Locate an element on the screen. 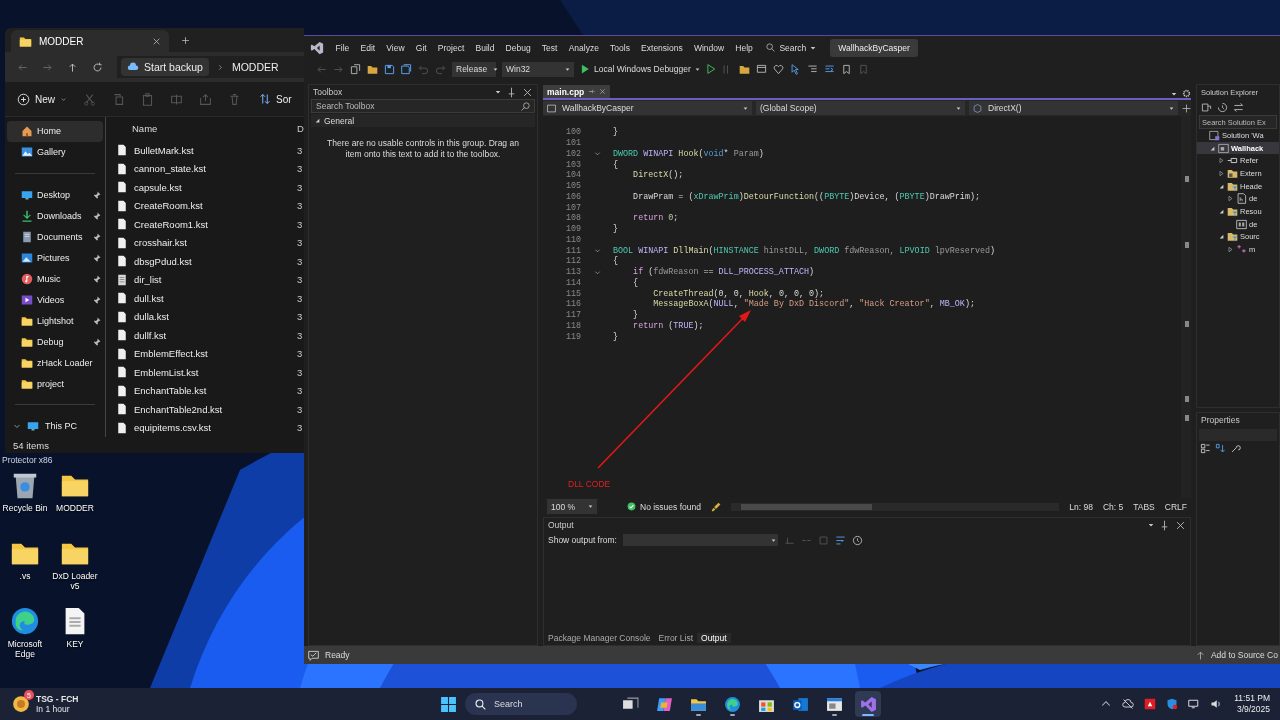 Image resolution: width=1280 pixels, height=720 pixels. wrench-icon is located at coordinates (1235, 448).